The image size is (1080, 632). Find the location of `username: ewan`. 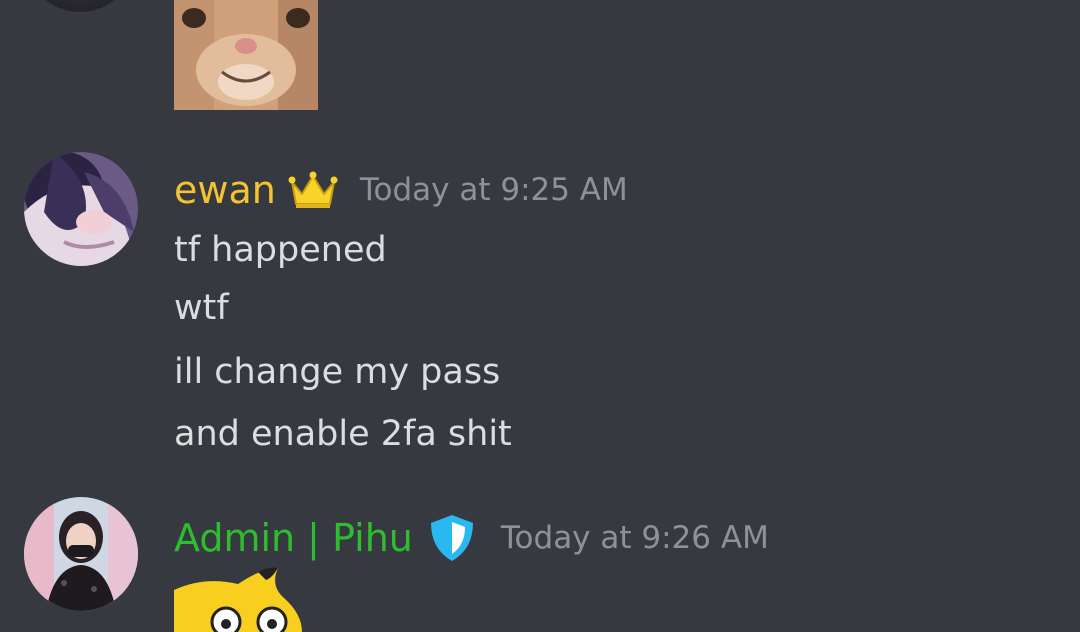

username: ewan is located at coordinates (225, 190).